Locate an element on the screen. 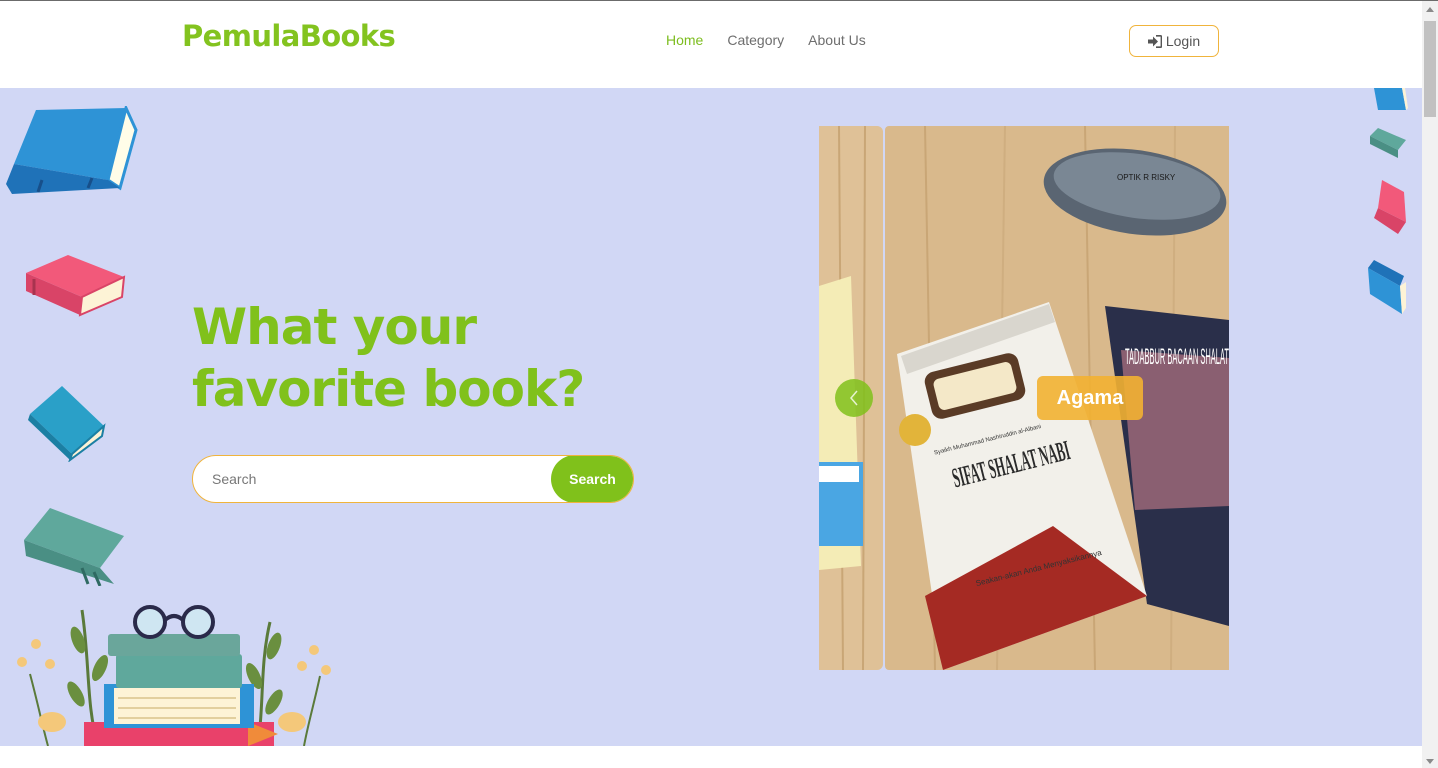  scroll-down-arrow-icon is located at coordinates (1430, 761).